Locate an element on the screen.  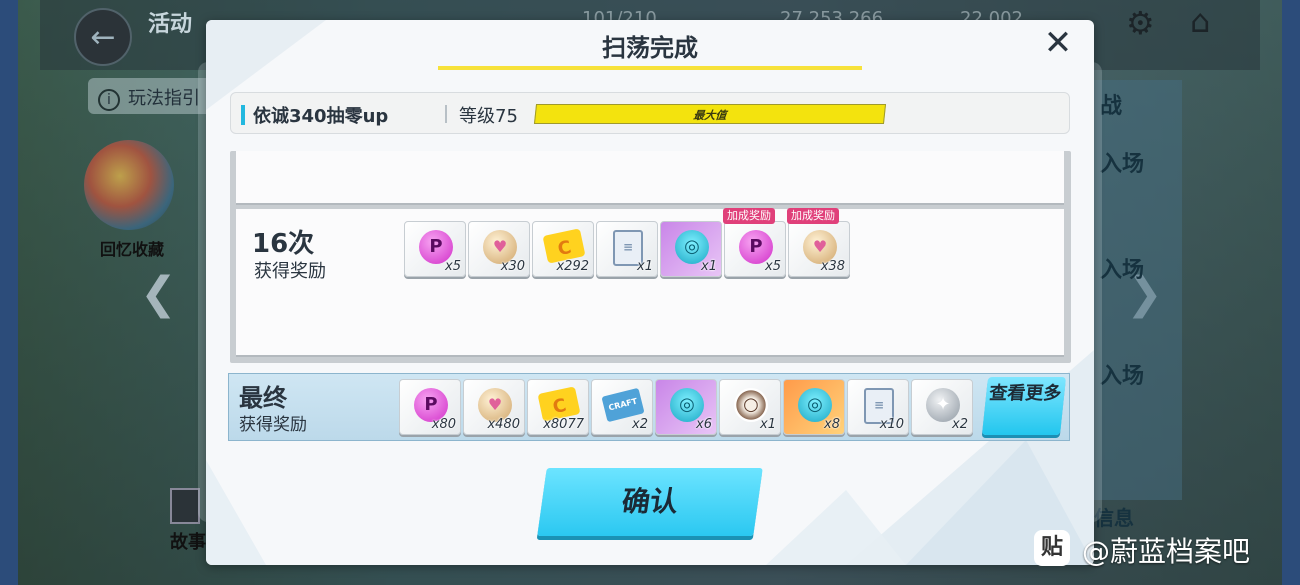
enter-button-3: 入场 is located at coordinates (1122, 374).